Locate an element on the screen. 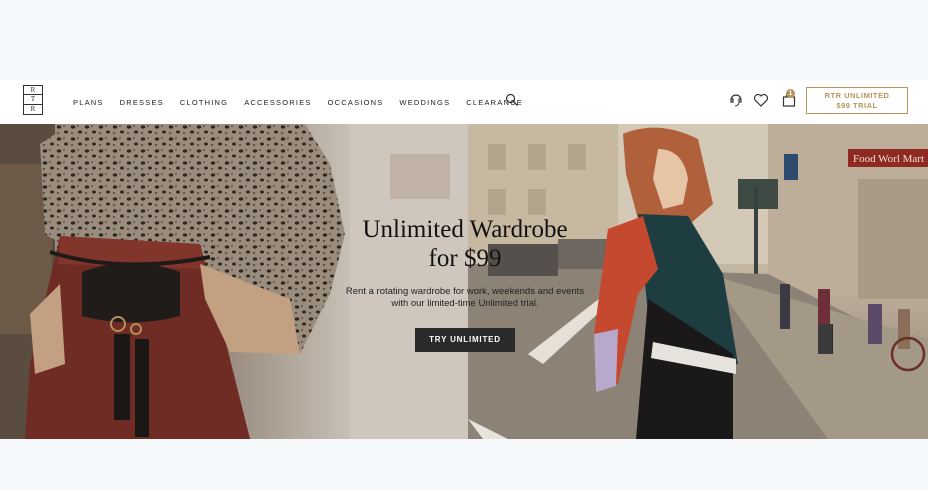 Image resolution: width=928 pixels, height=490 pixels. hero-title: Unlimited Wardrobe for $99 is located at coordinates (465, 245).